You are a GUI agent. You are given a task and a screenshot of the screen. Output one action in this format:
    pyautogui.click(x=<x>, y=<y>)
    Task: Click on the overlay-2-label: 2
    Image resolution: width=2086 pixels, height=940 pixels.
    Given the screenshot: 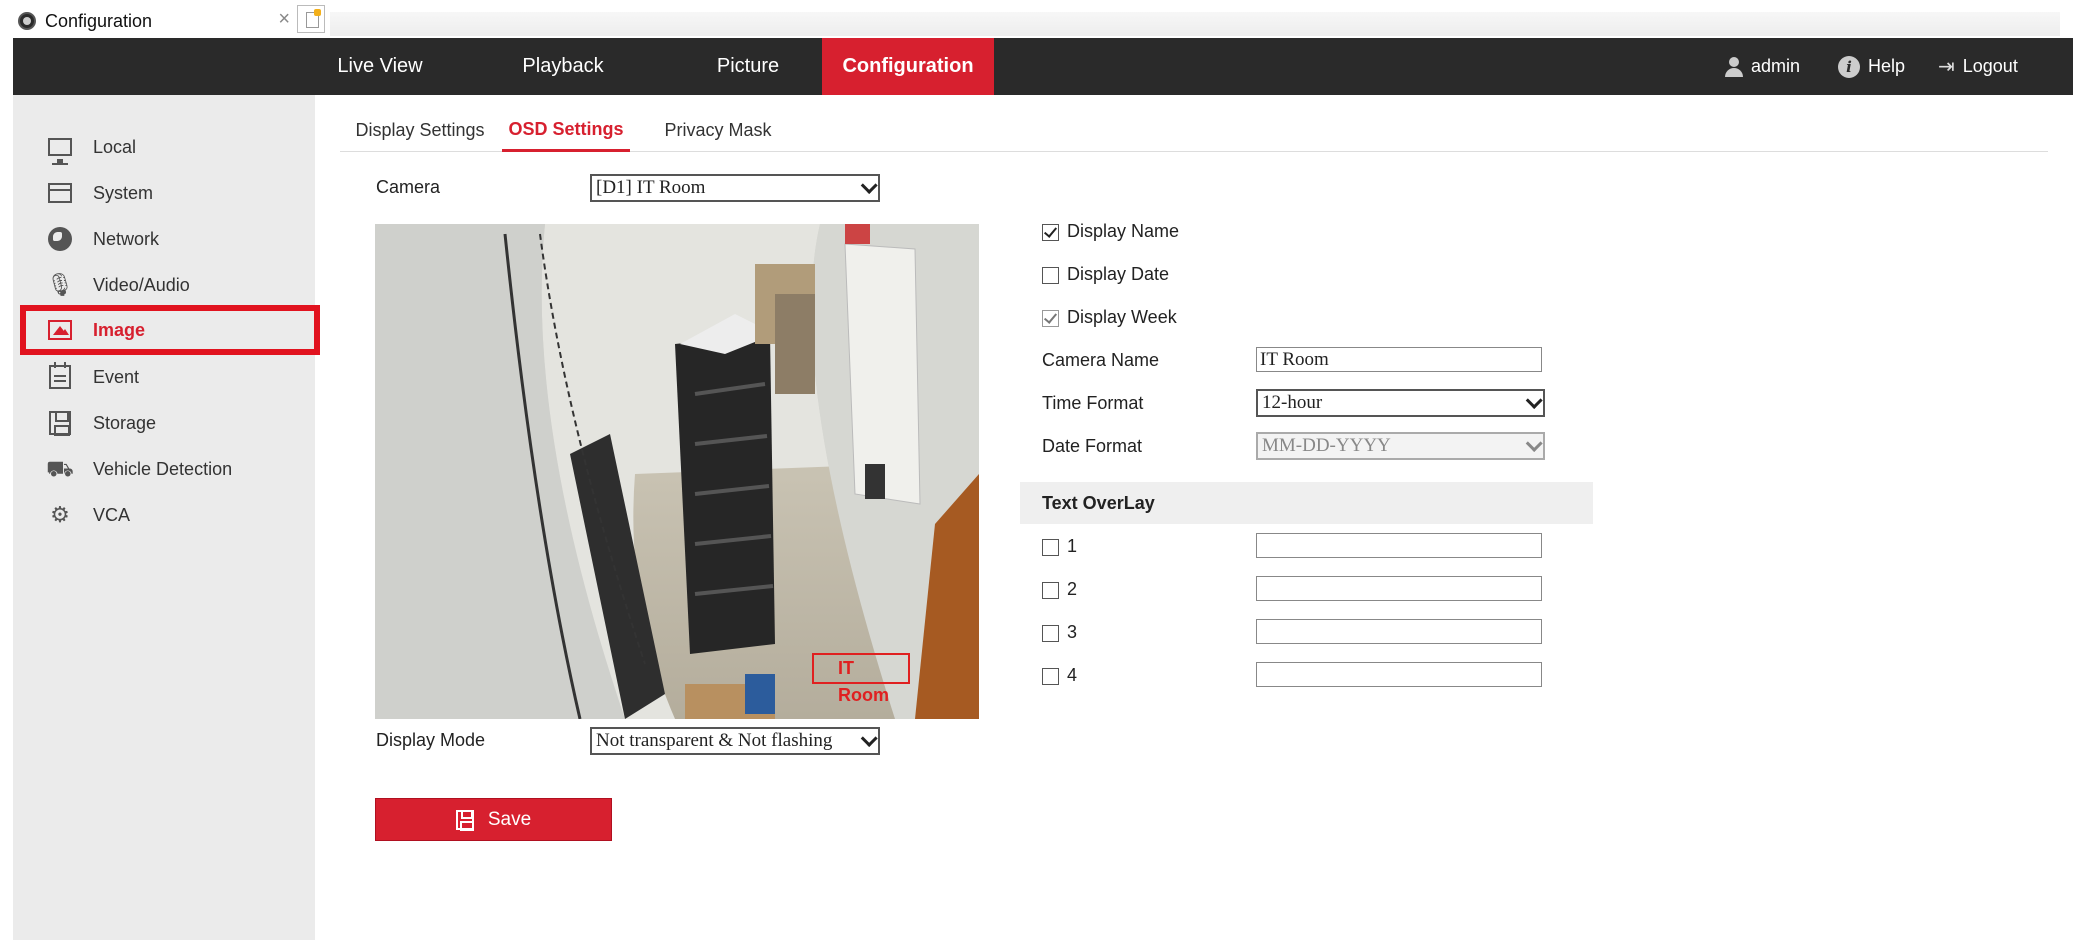 What is the action you would take?
    pyautogui.click(x=1072, y=589)
    